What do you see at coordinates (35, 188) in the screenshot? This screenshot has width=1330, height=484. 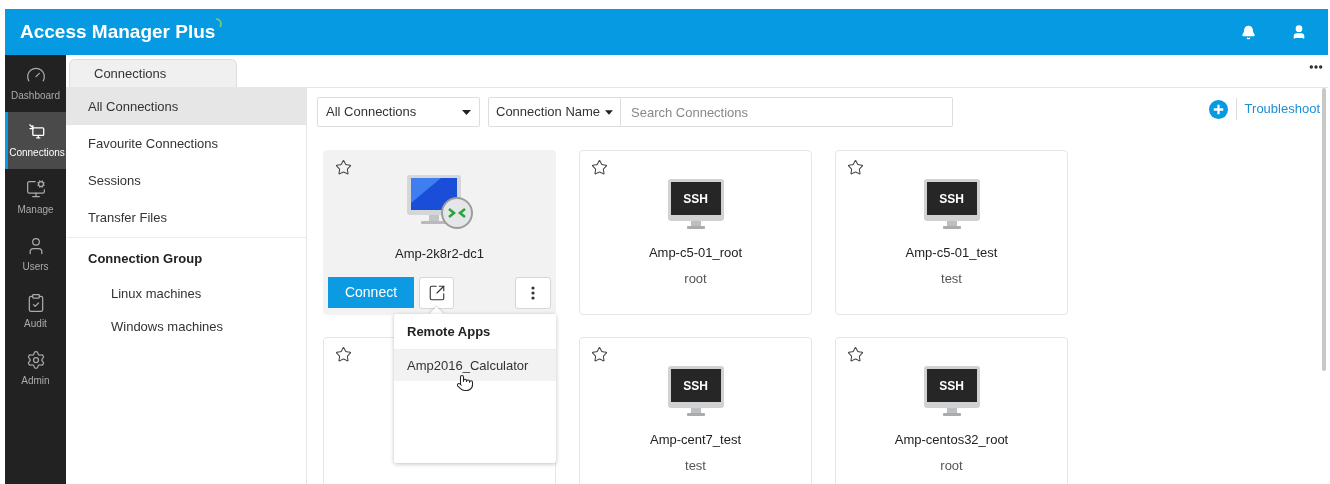 I see `monitor-gear-icon` at bounding box center [35, 188].